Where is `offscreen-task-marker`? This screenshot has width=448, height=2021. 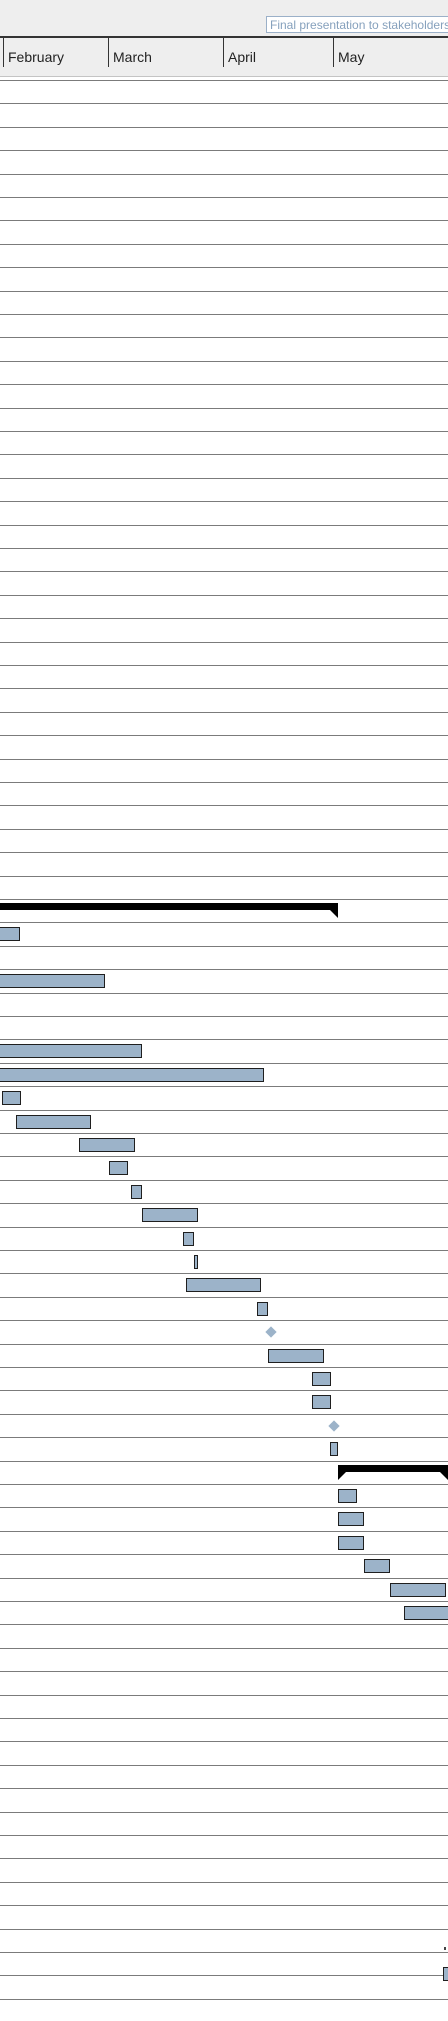 offscreen-task-marker is located at coordinates (445, 1948).